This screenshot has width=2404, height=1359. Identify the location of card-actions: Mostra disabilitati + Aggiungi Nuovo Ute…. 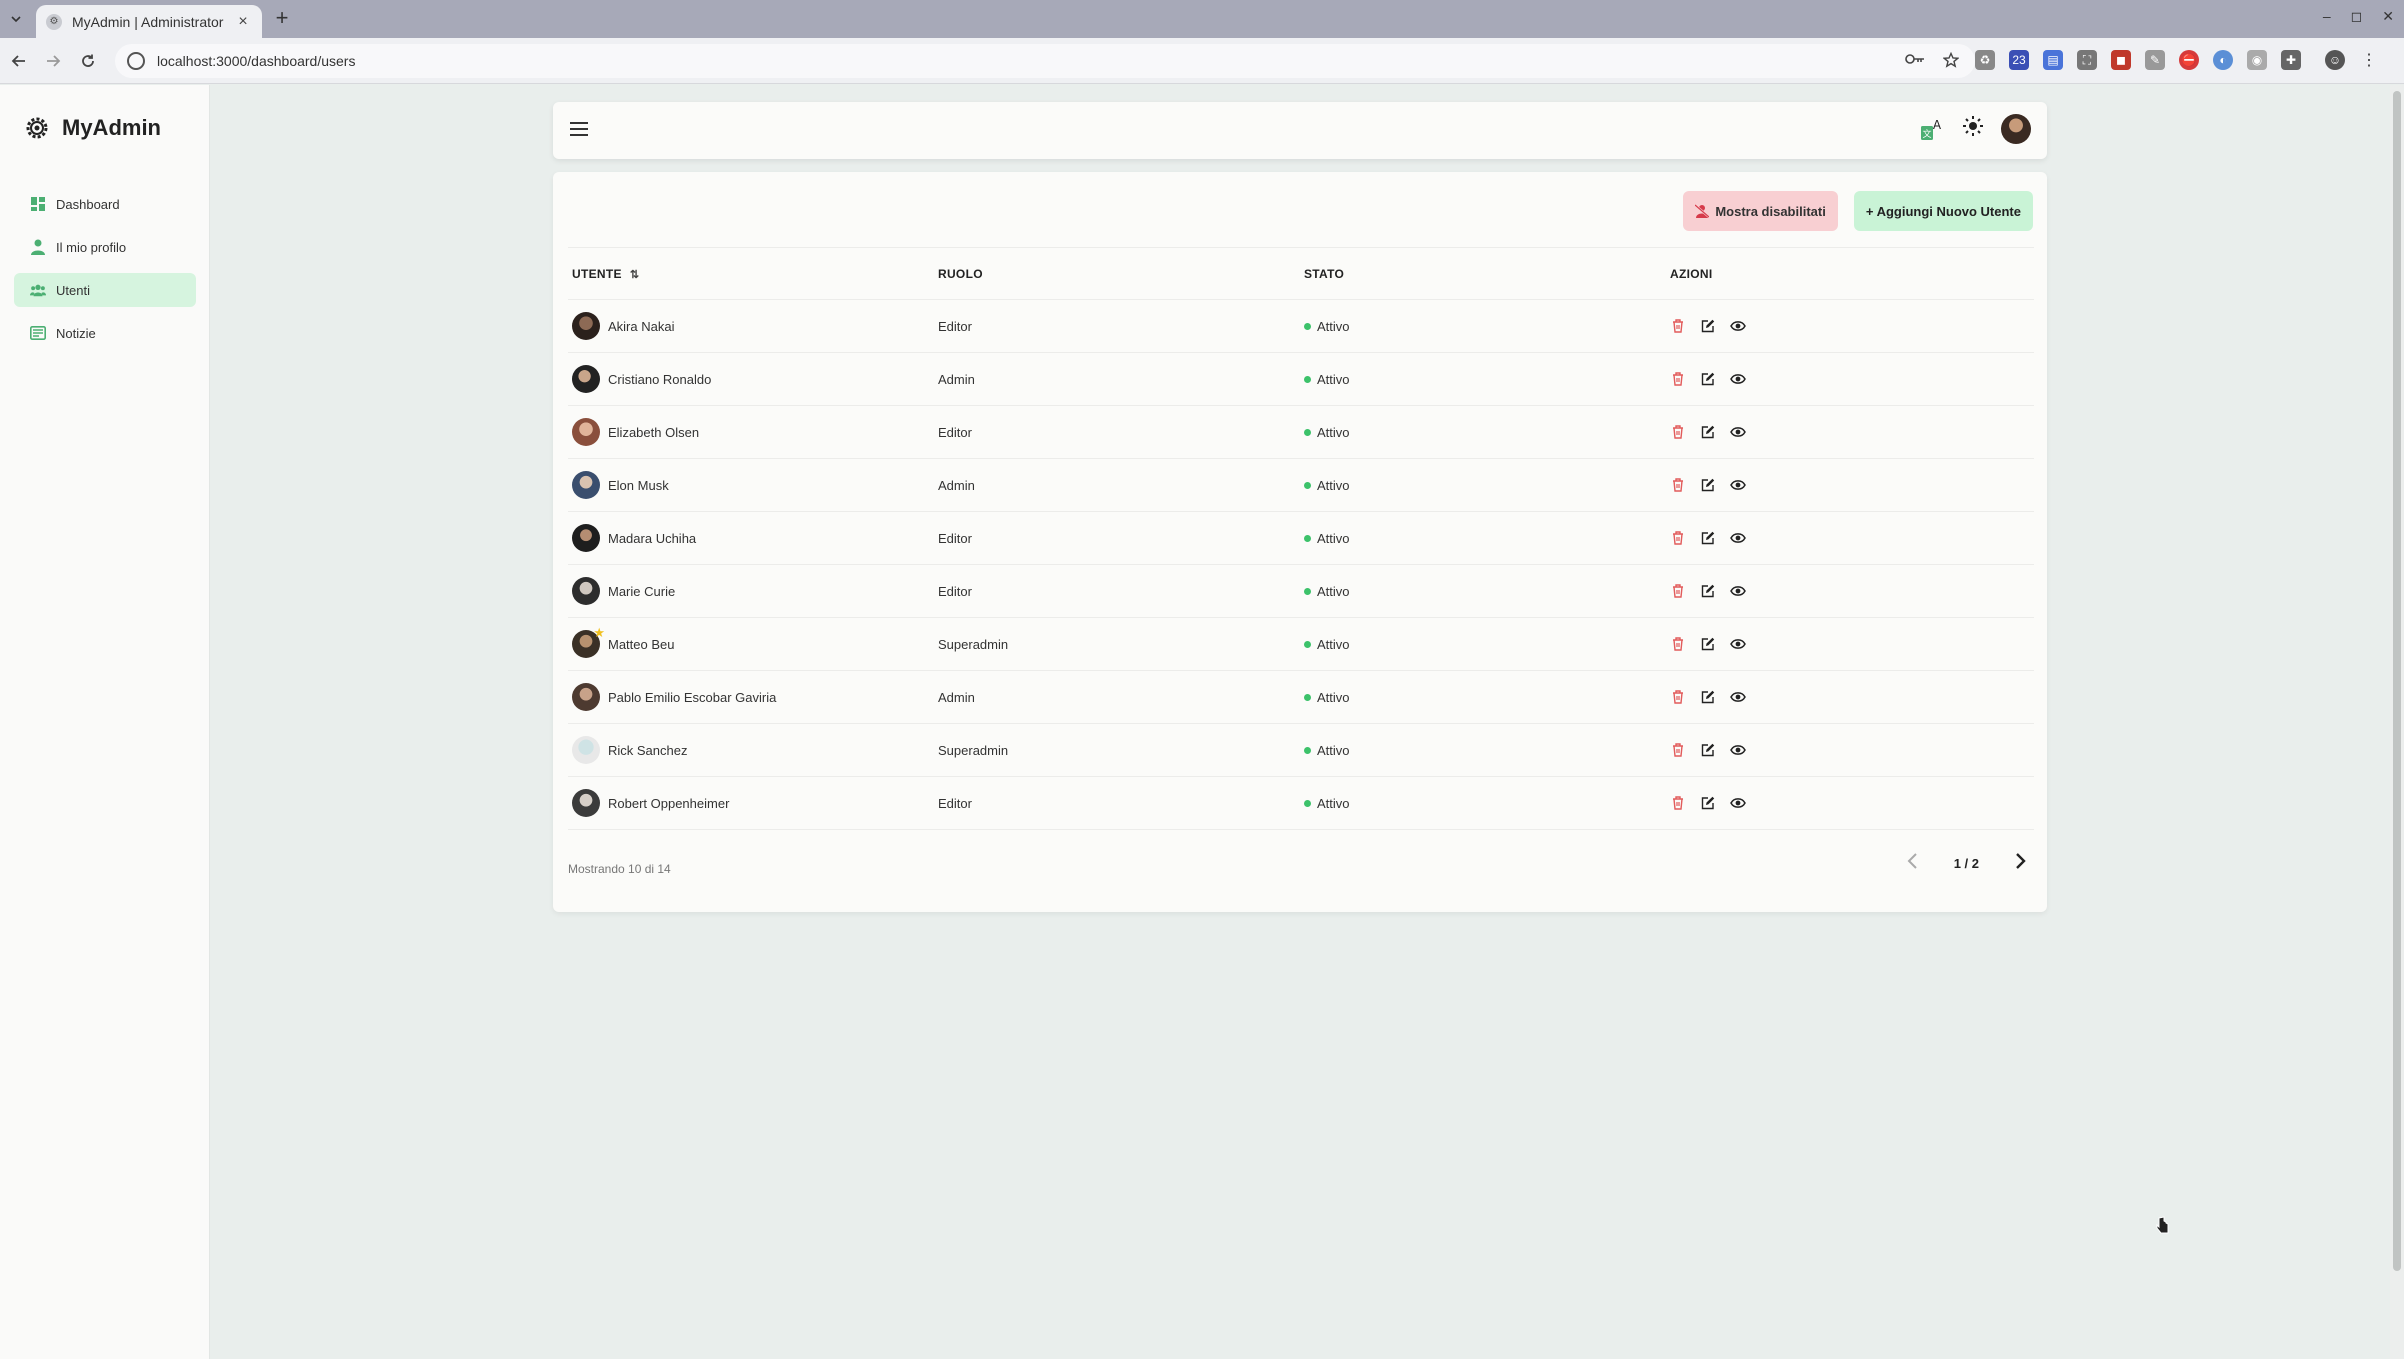
(1858, 211).